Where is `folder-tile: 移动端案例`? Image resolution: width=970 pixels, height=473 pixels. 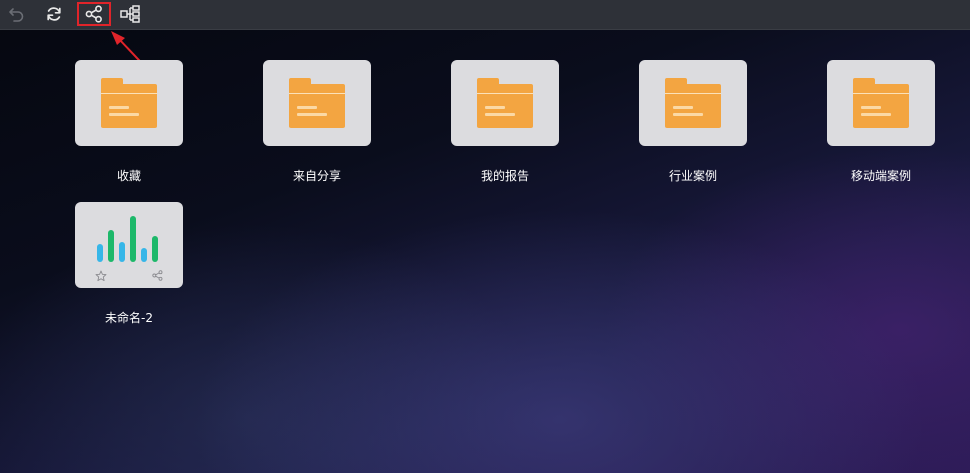 folder-tile: 移动端案例 is located at coordinates (881, 121).